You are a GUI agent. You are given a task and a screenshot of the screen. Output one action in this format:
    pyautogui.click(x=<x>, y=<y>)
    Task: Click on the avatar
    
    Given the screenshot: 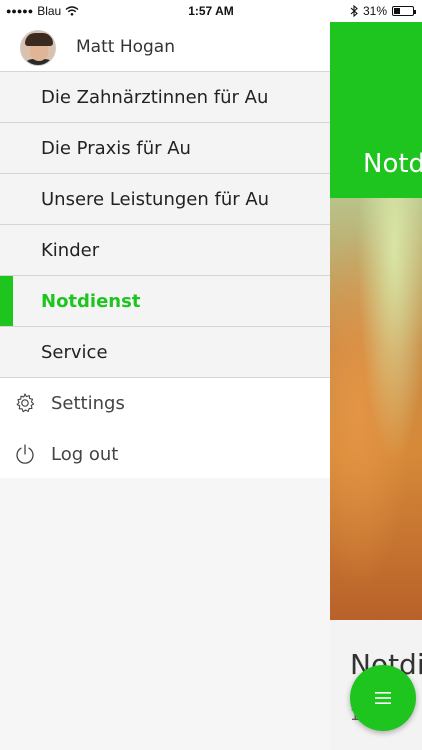 What is the action you would take?
    pyautogui.click(x=38, y=48)
    